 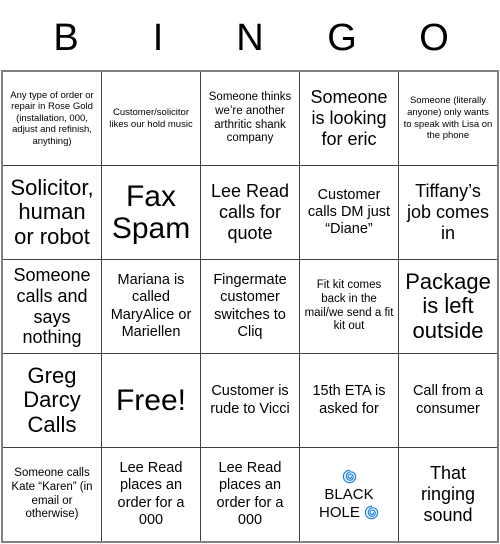 I want to click on bingo-cell-b2: Solicitor, human or robot, so click(x=51, y=212).